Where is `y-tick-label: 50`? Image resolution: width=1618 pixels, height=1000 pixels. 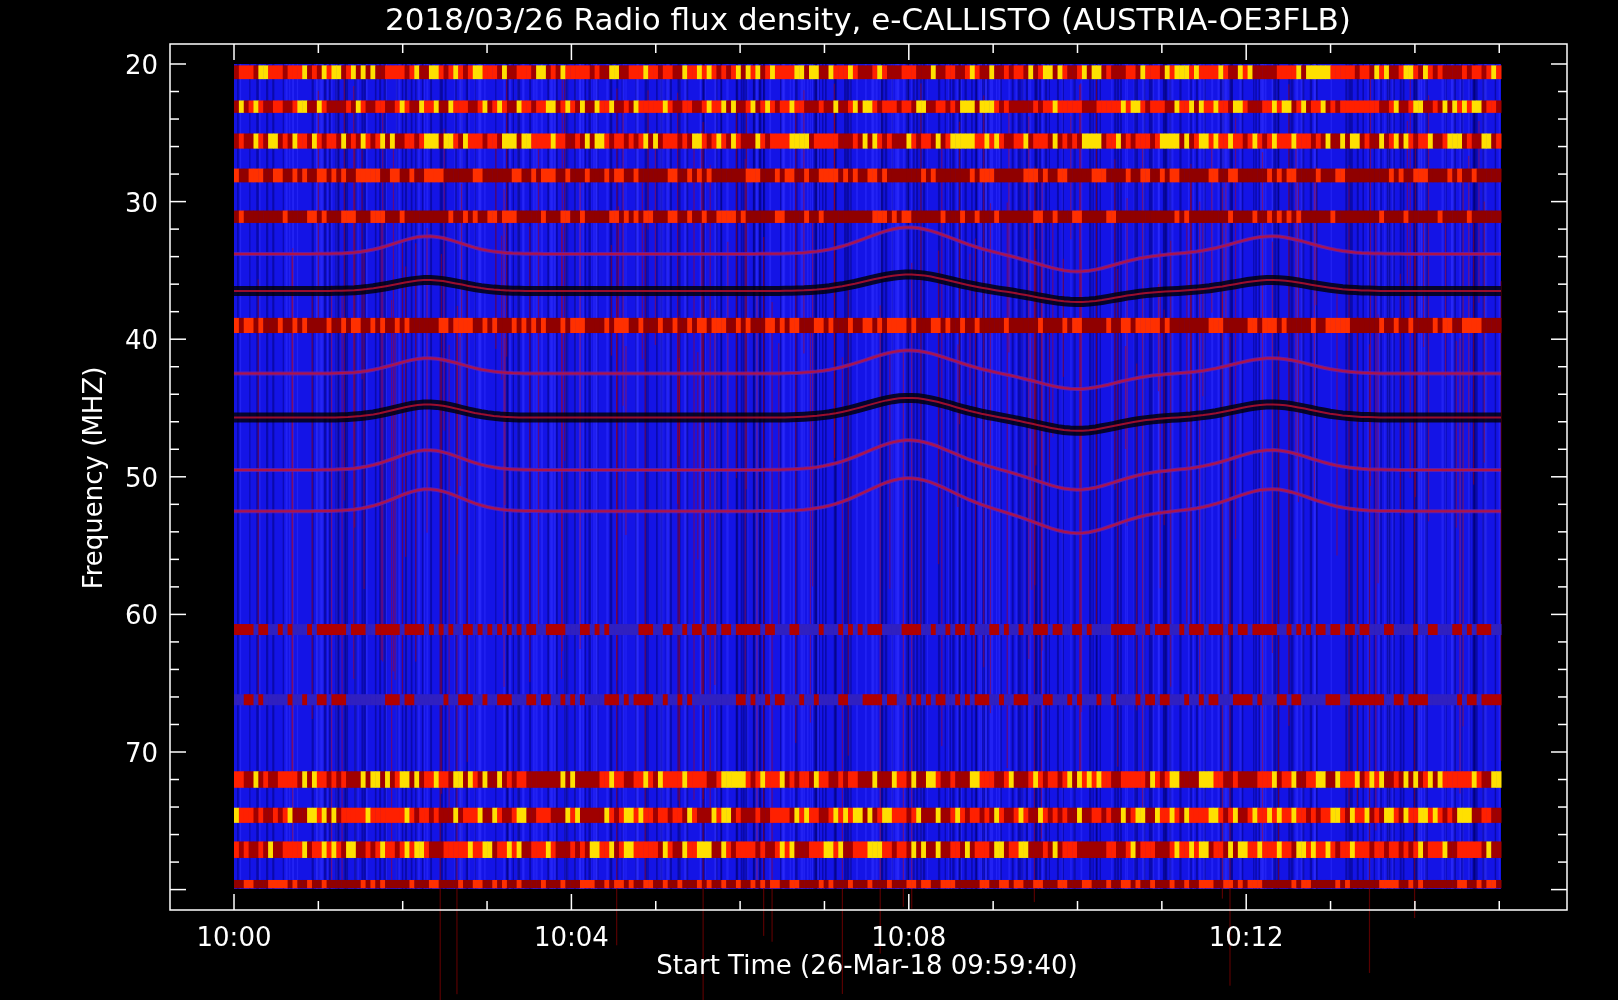 y-tick-label: 50 is located at coordinates (141, 477).